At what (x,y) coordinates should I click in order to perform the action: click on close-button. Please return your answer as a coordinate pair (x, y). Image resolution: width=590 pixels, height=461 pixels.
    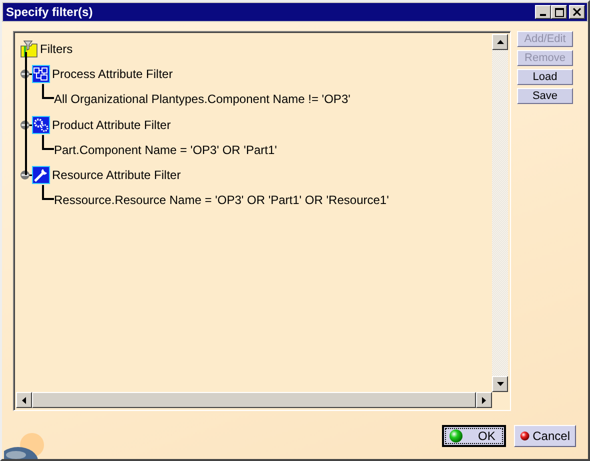
    Looking at the image, I should click on (577, 12).